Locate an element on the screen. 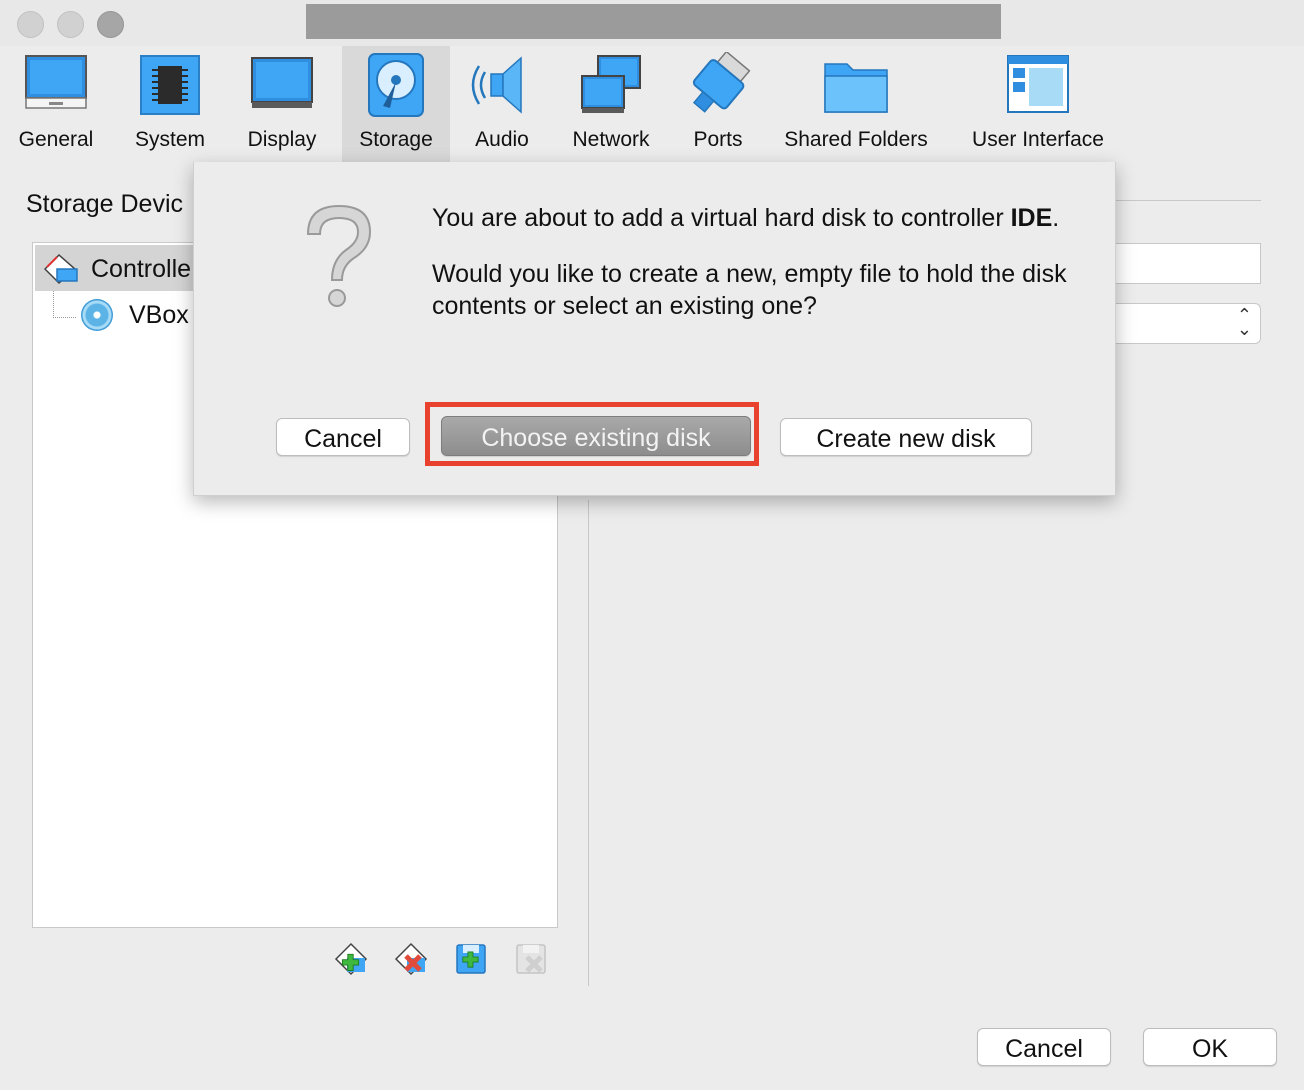 The width and height of the screenshot is (1304, 1090). tab-audio: Audio is located at coordinates (502, 104).